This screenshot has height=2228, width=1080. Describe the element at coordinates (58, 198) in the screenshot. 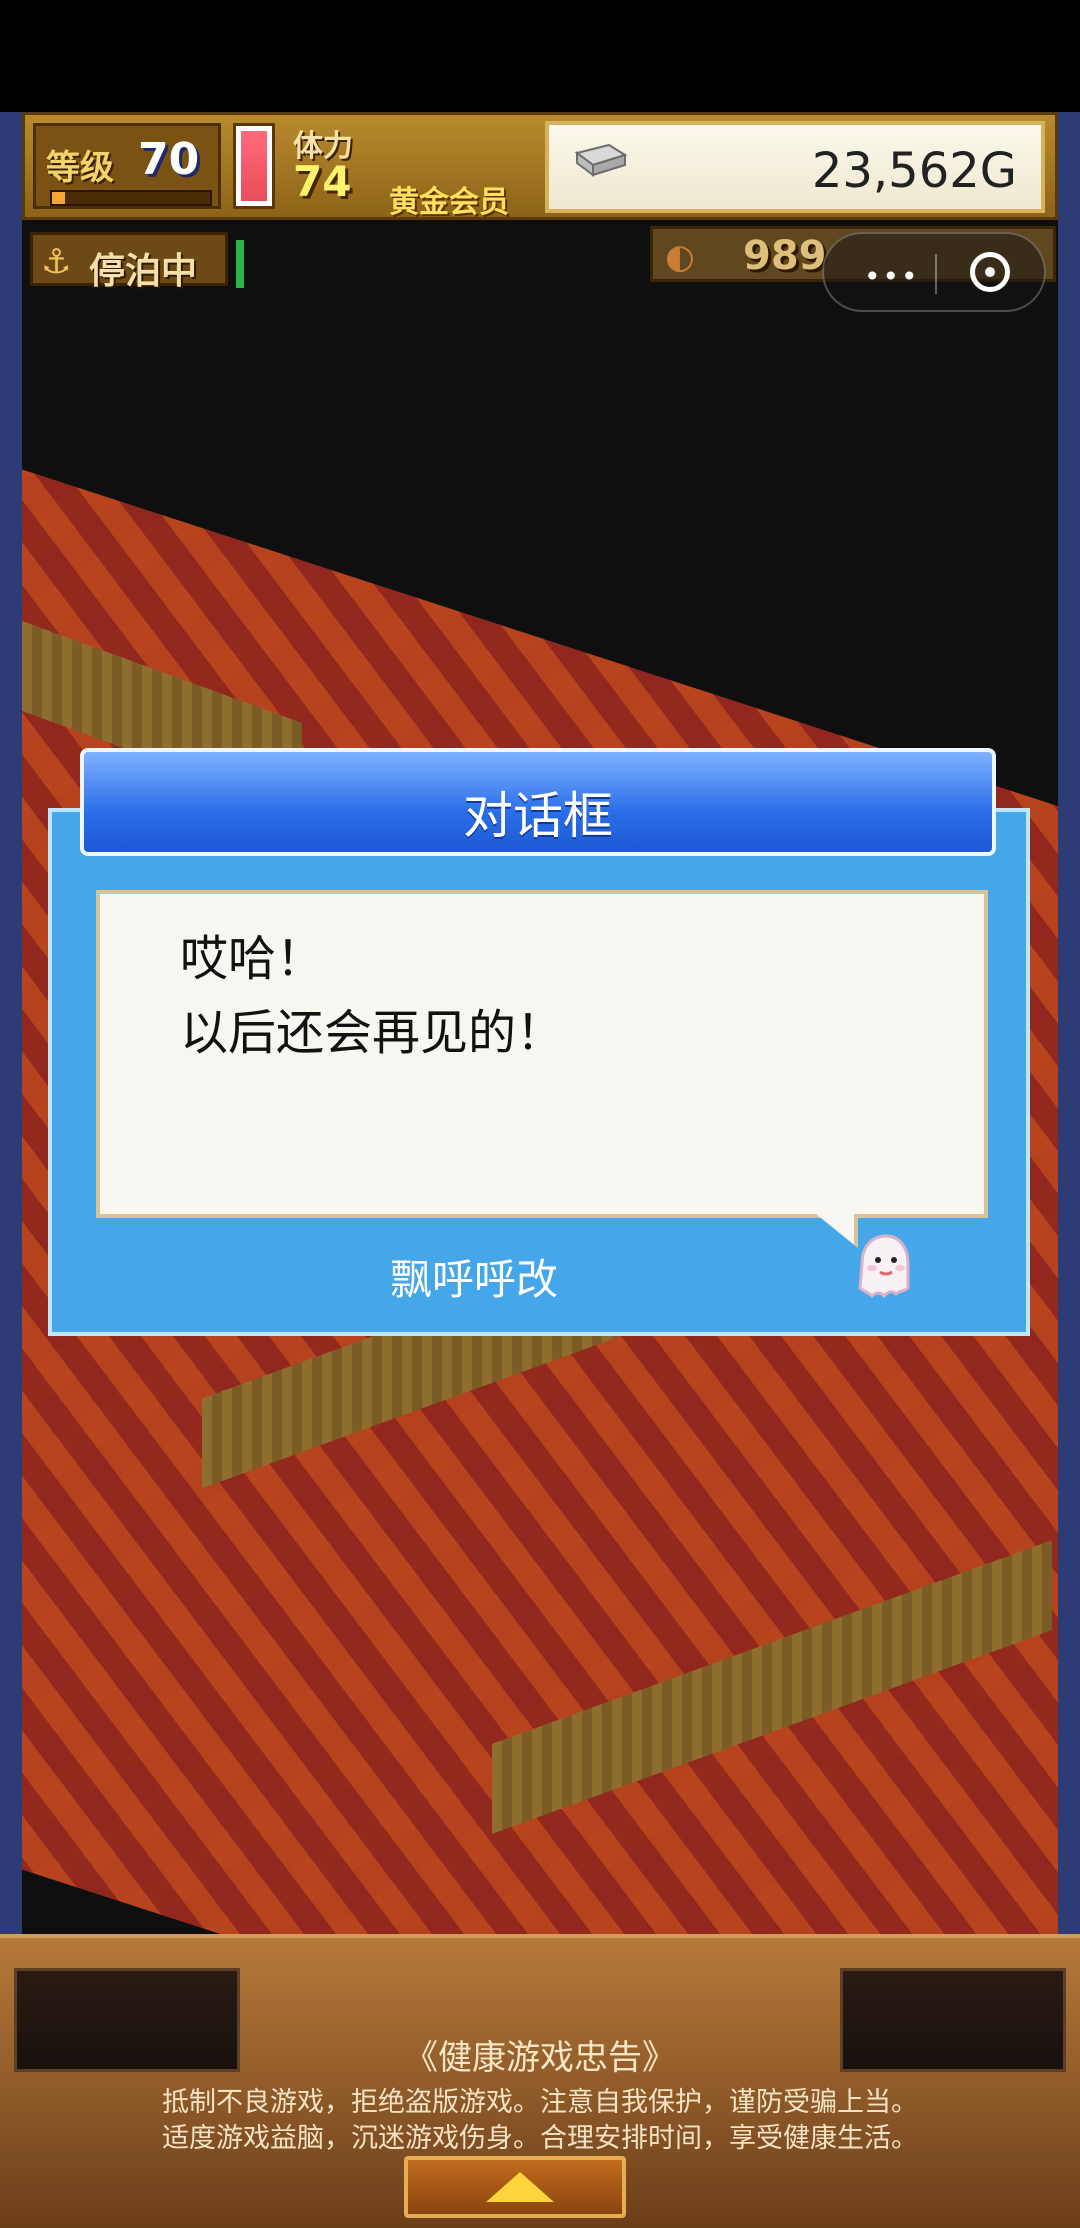

I see `level-progress-fill` at that location.